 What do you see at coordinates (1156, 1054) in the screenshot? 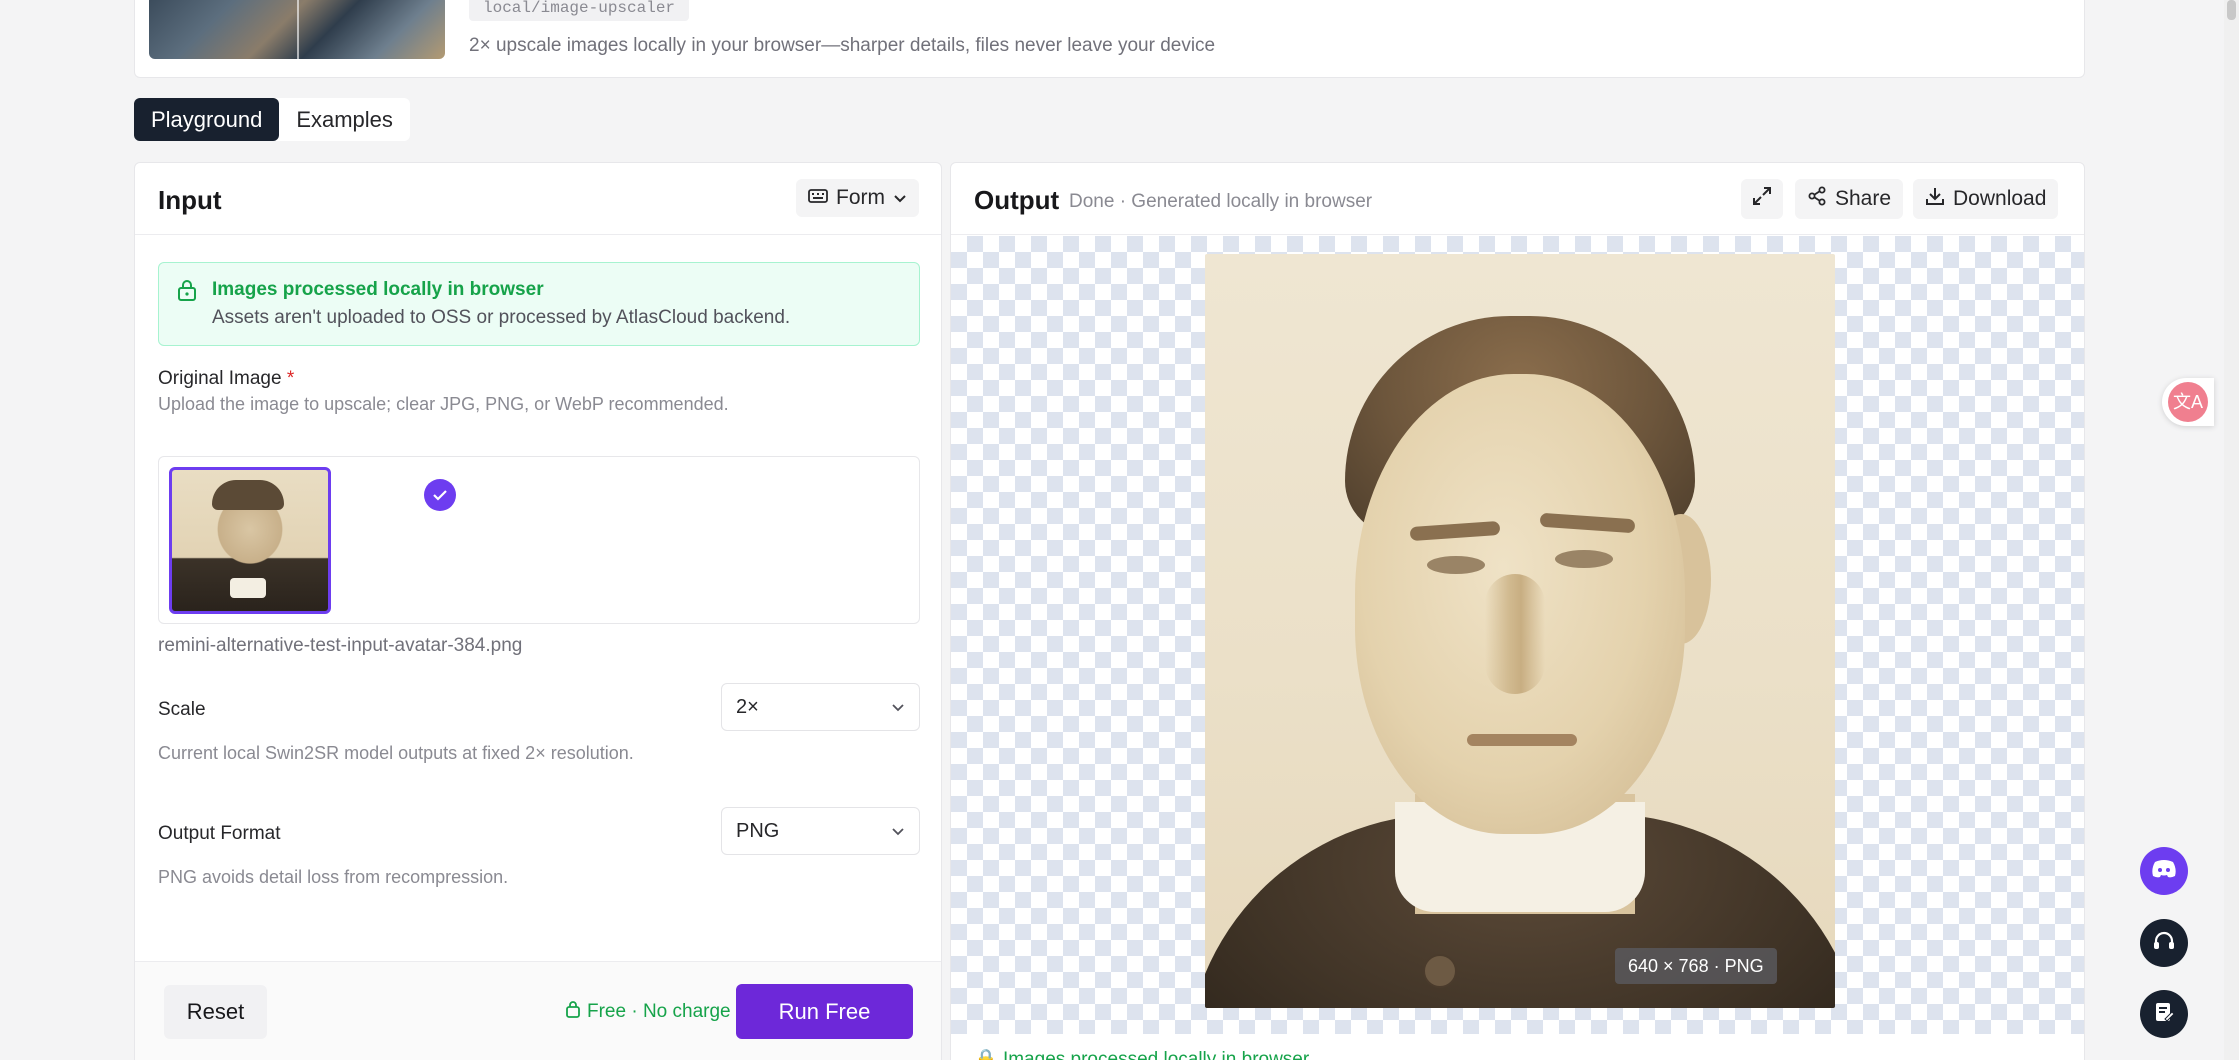
I see `output-notice-text: Images processed locally in browser` at bounding box center [1156, 1054].